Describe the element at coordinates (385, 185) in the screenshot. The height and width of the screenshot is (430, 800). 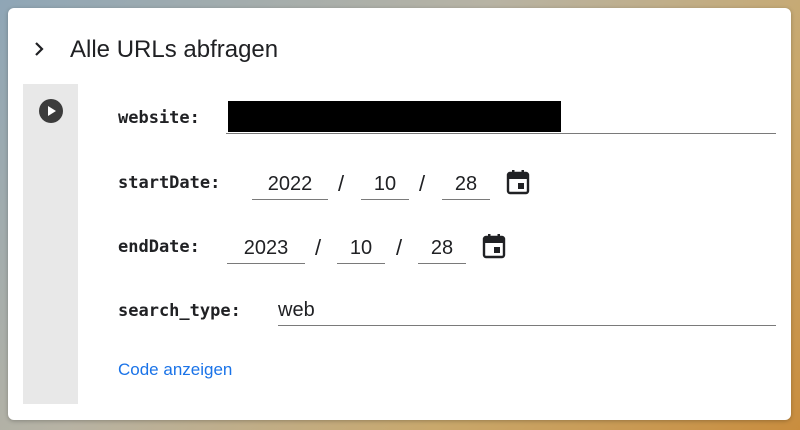
I see `start-date-month-field: 10` at that location.